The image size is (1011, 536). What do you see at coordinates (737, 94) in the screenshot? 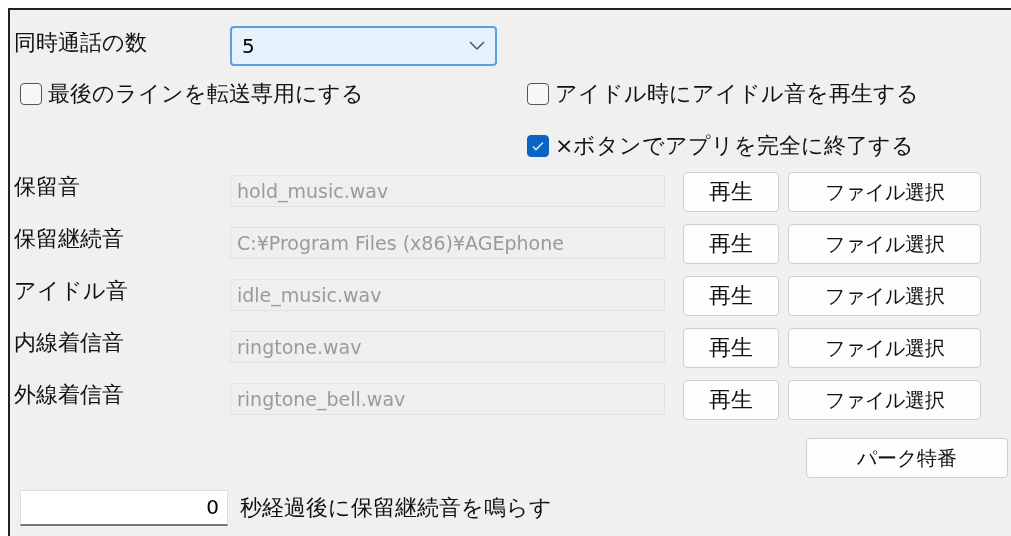
I see `checkbox-label: アイドル時にアイドル音を再生する` at bounding box center [737, 94].